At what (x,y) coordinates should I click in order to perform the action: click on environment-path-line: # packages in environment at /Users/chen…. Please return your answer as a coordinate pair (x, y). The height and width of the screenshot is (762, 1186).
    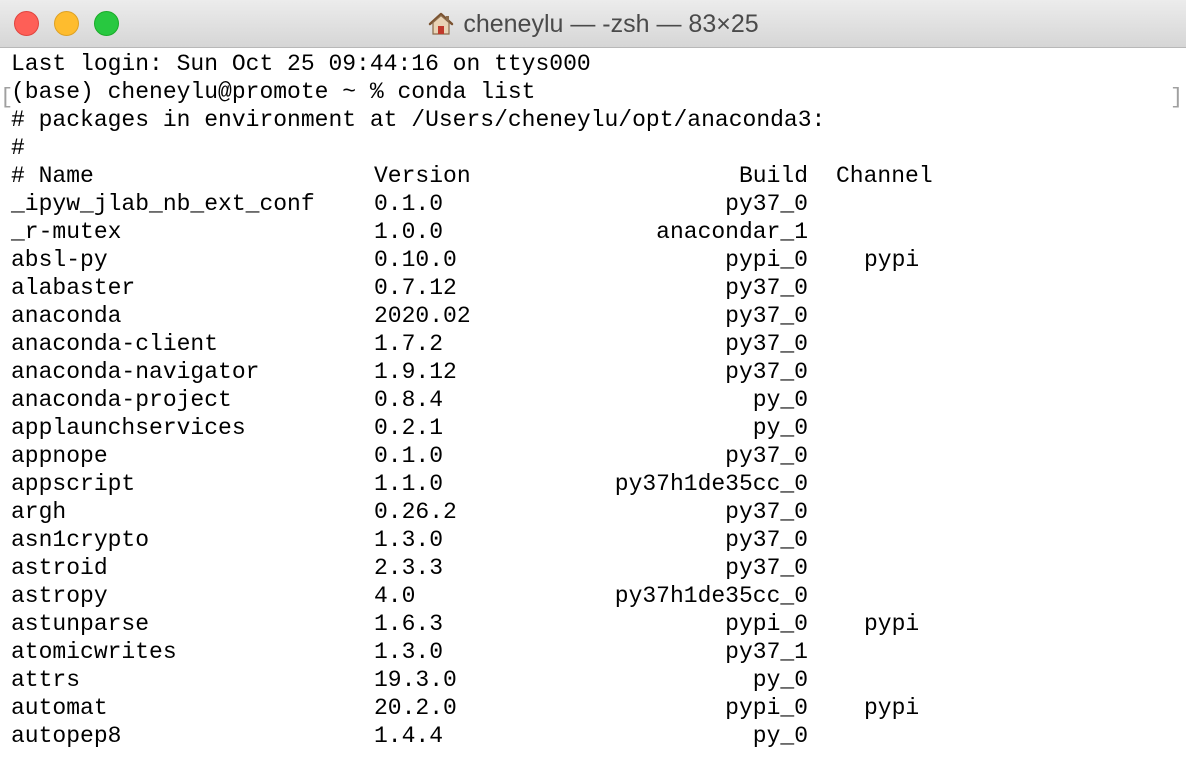
    Looking at the image, I should click on (418, 120).